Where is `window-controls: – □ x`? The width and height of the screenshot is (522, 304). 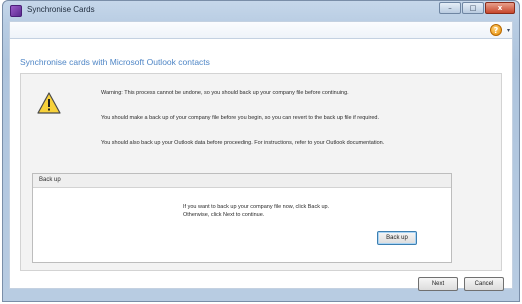 window-controls: – □ x is located at coordinates (477, 8).